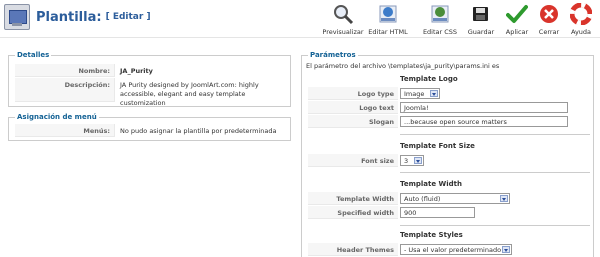  I want to click on logo-type-select: Image, so click(420, 93).